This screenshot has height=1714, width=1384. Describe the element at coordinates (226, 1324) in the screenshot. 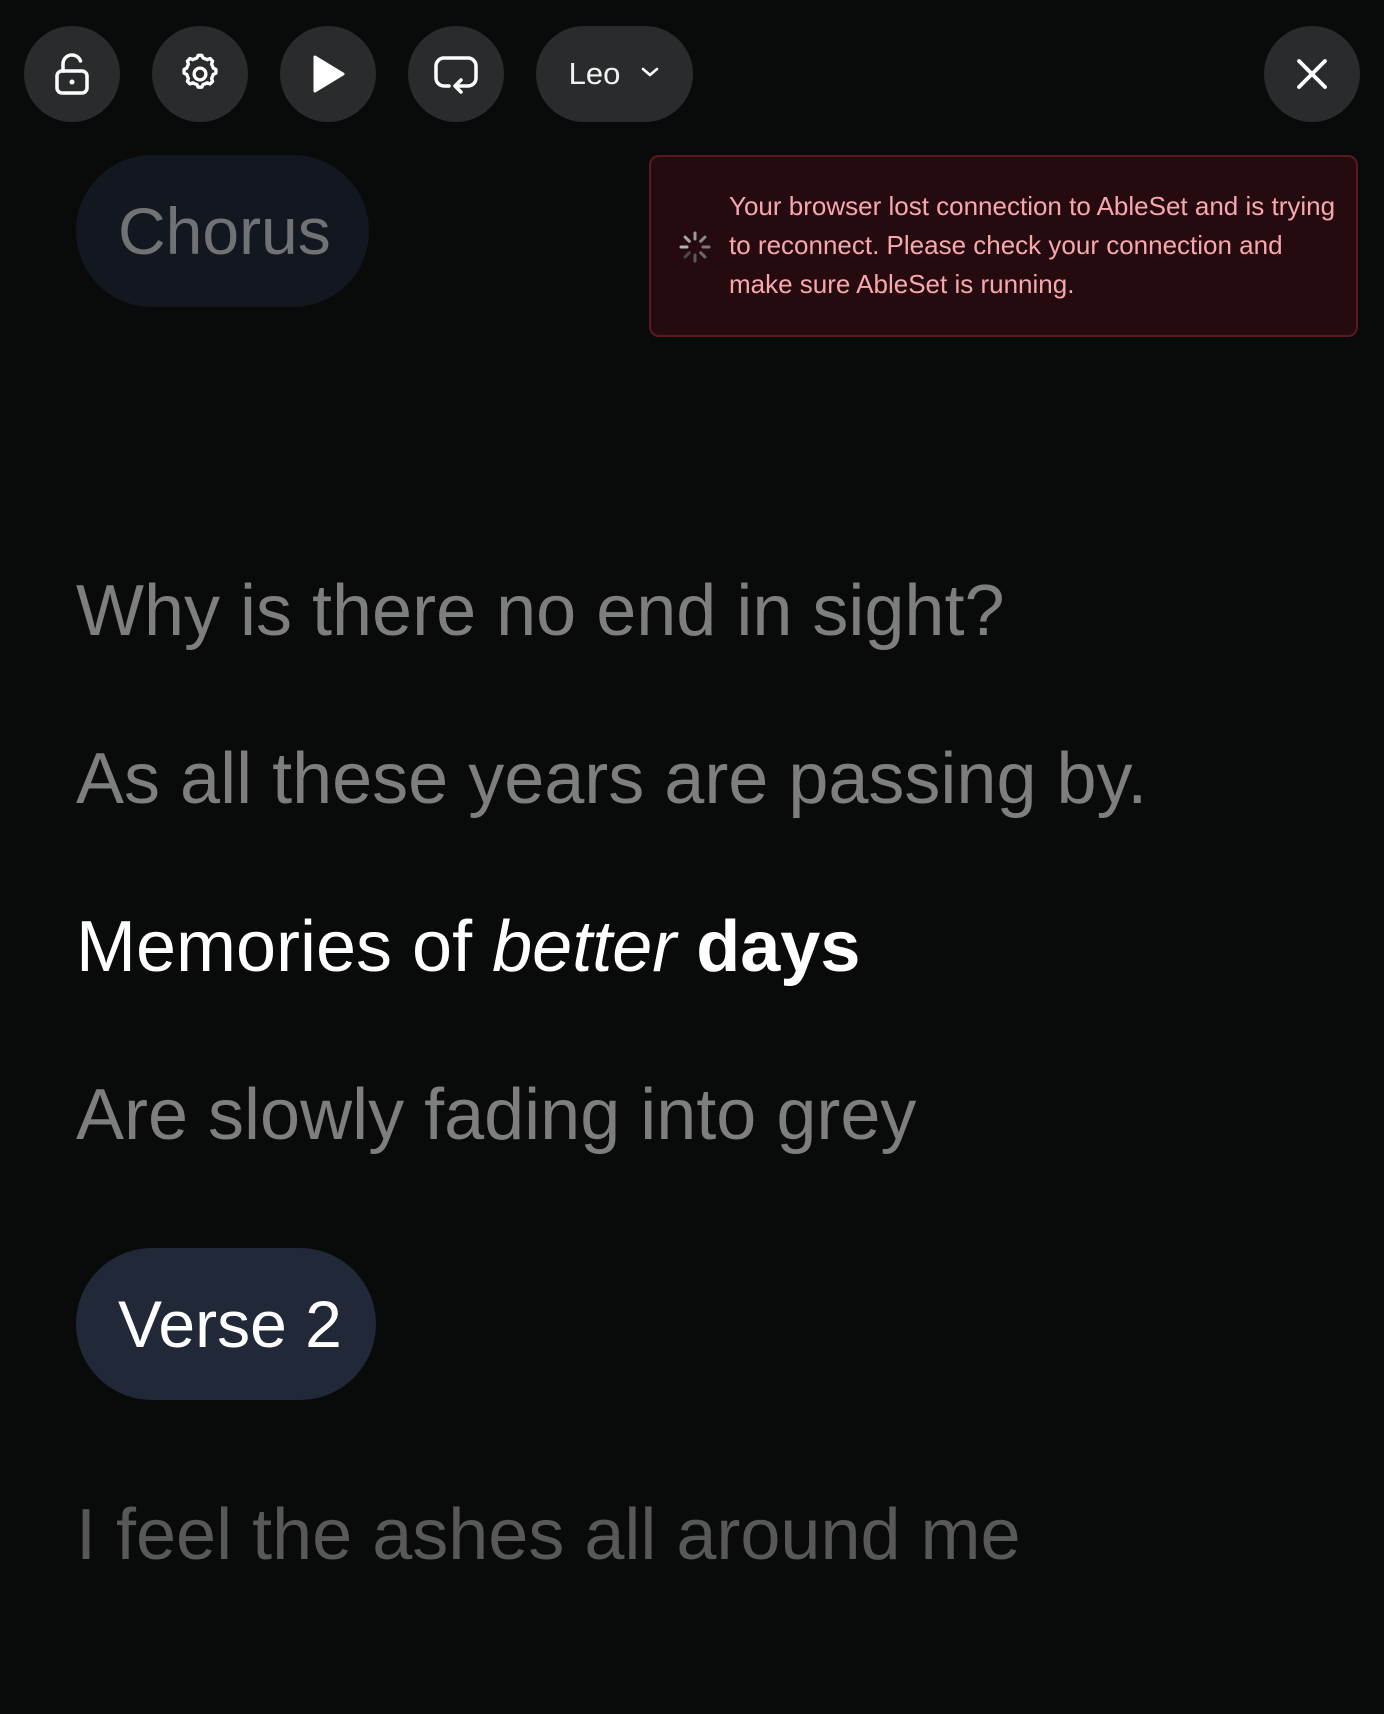

I see `section-verse-2: Verse 2` at that location.